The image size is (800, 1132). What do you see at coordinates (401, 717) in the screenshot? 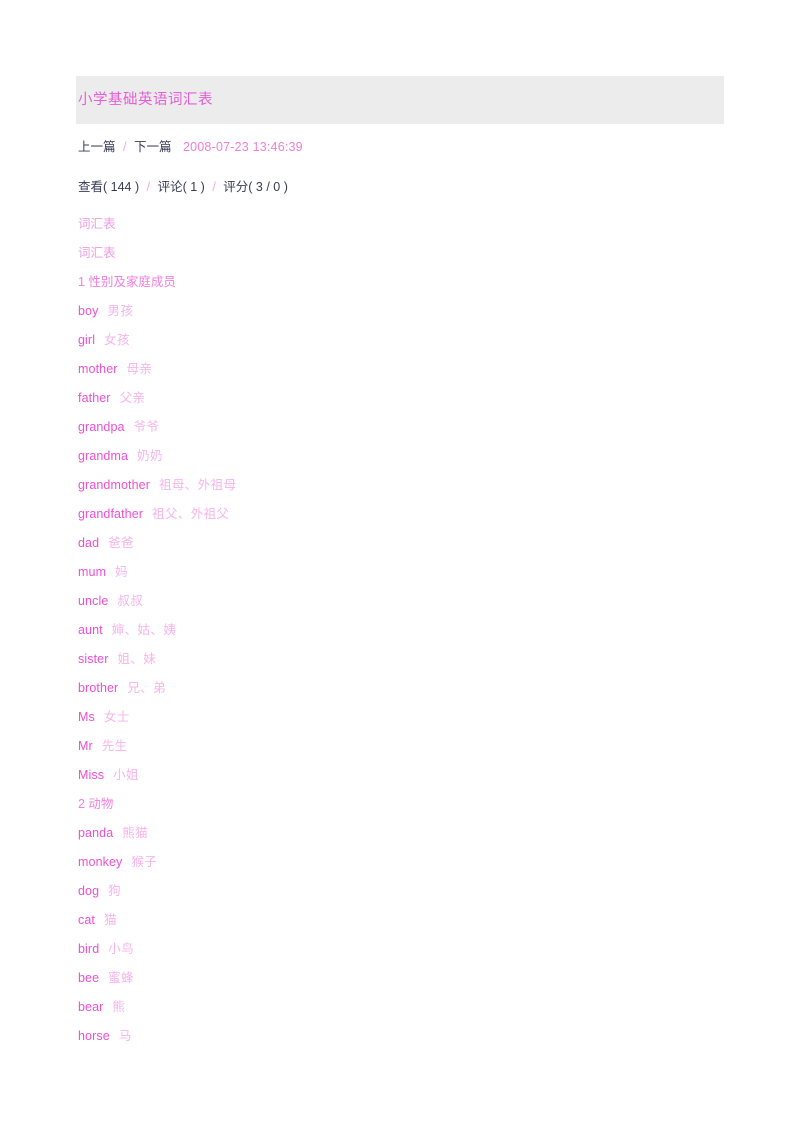
I see `vocabulary-entry: Ms 女士` at bounding box center [401, 717].